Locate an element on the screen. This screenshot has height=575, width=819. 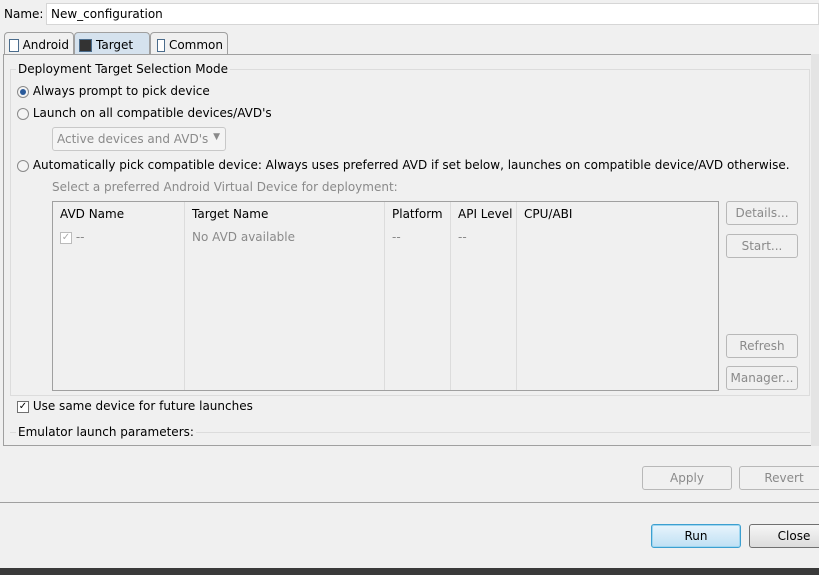
select-value: Active devices and AVD's is located at coordinates (133, 139).